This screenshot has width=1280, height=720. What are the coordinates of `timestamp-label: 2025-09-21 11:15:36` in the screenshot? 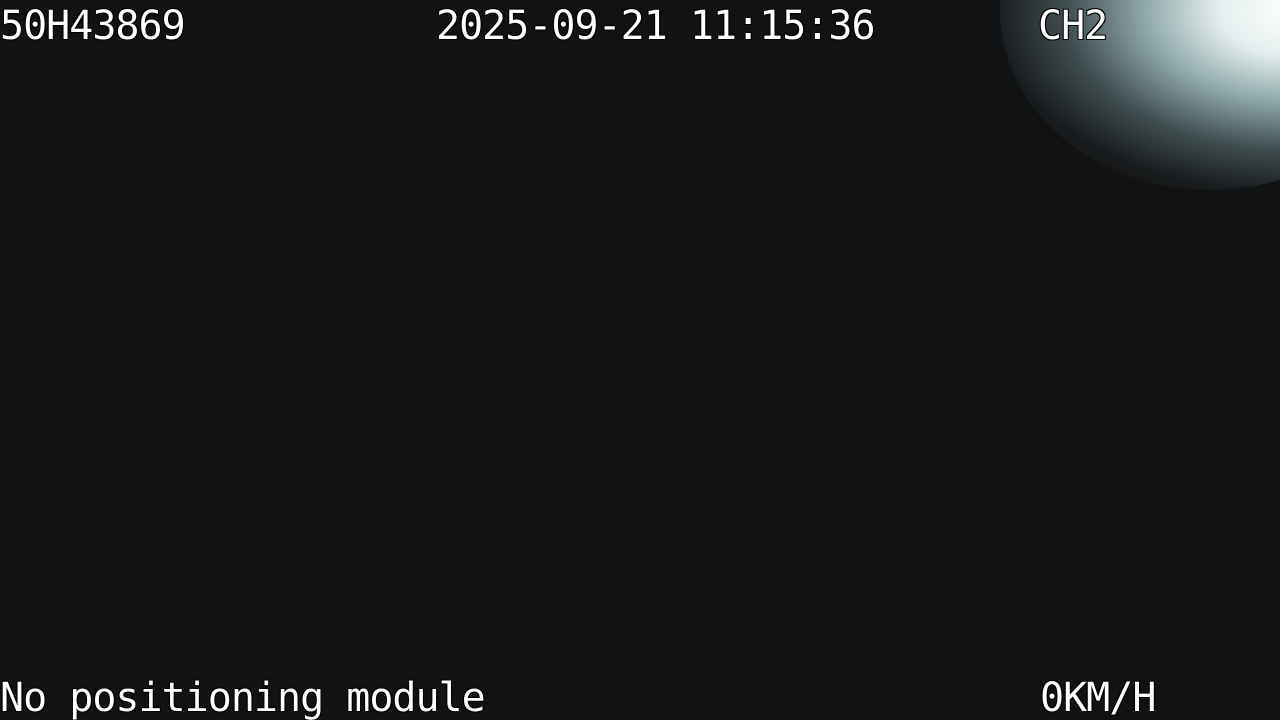 It's located at (656, 26).